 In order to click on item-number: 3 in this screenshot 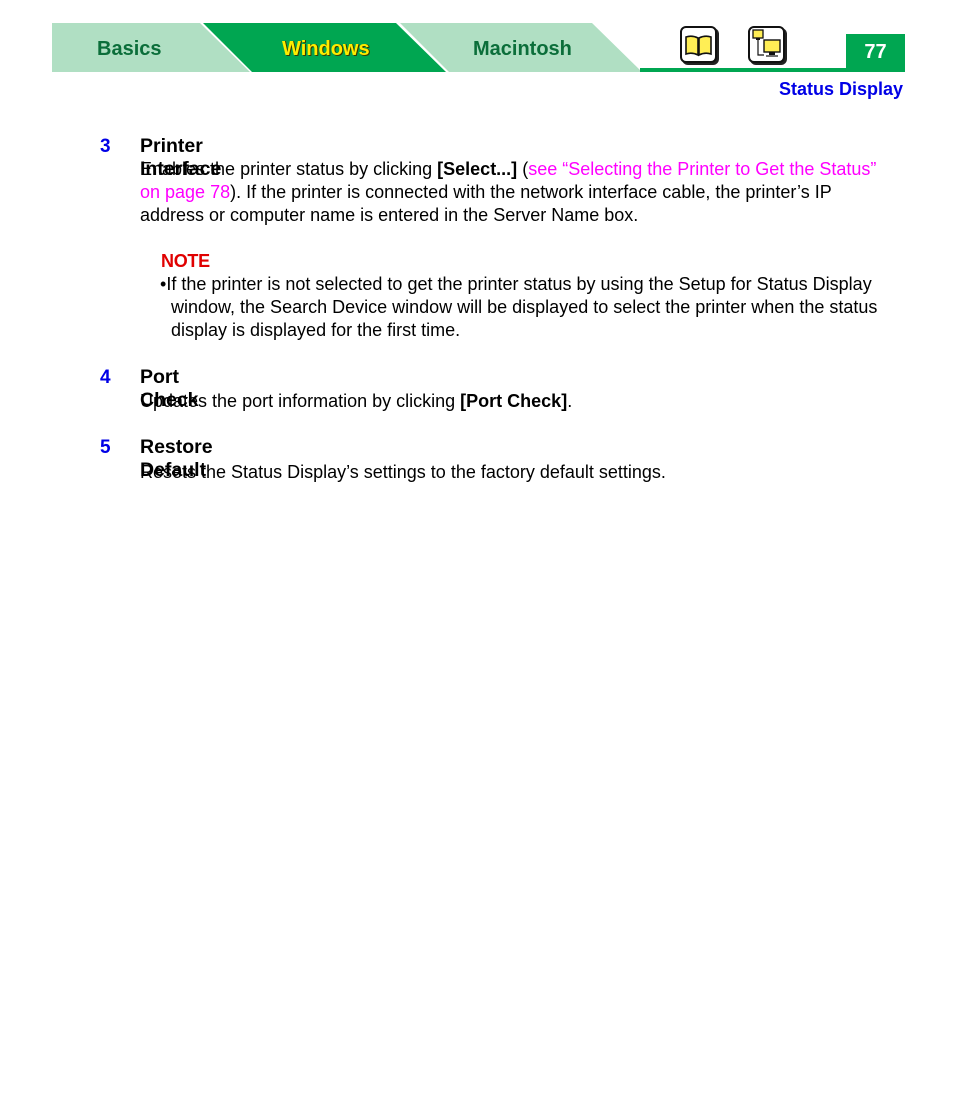, I will do `click(105, 146)`.